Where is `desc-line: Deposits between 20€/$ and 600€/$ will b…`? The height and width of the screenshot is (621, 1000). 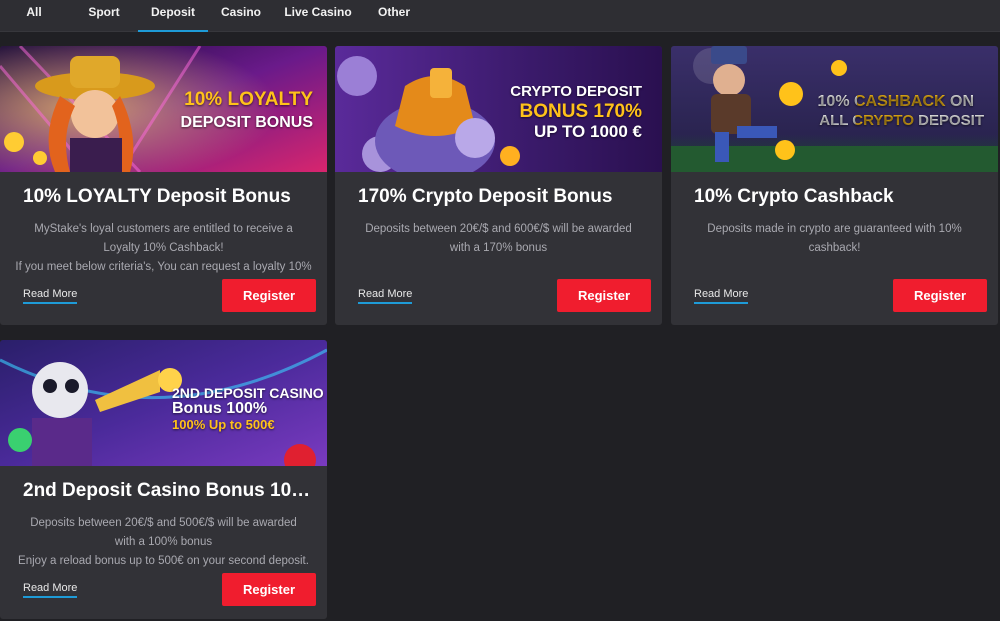 desc-line: Deposits between 20€/$ and 600€/$ will b… is located at coordinates (498, 229).